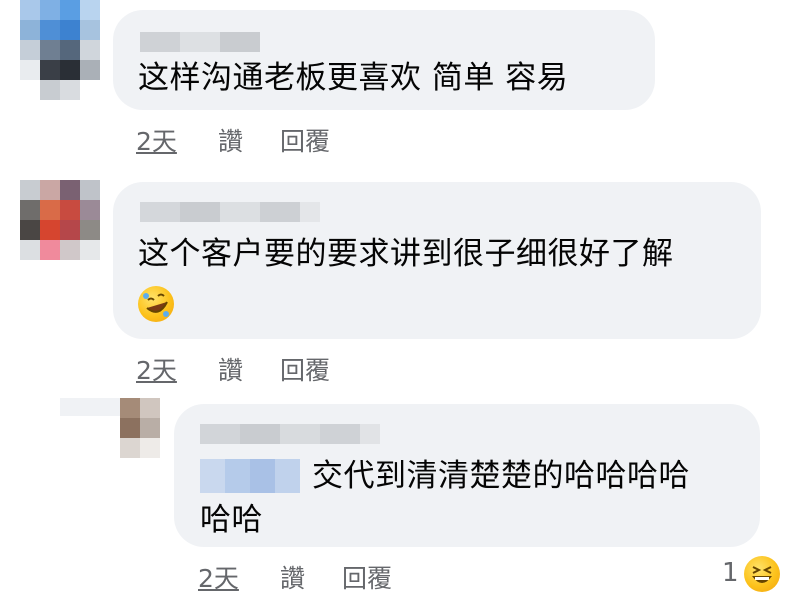 The image size is (800, 598). What do you see at coordinates (353, 78) in the screenshot?
I see `comment-text: 这样沟通老板更喜欢 简单 容易` at bounding box center [353, 78].